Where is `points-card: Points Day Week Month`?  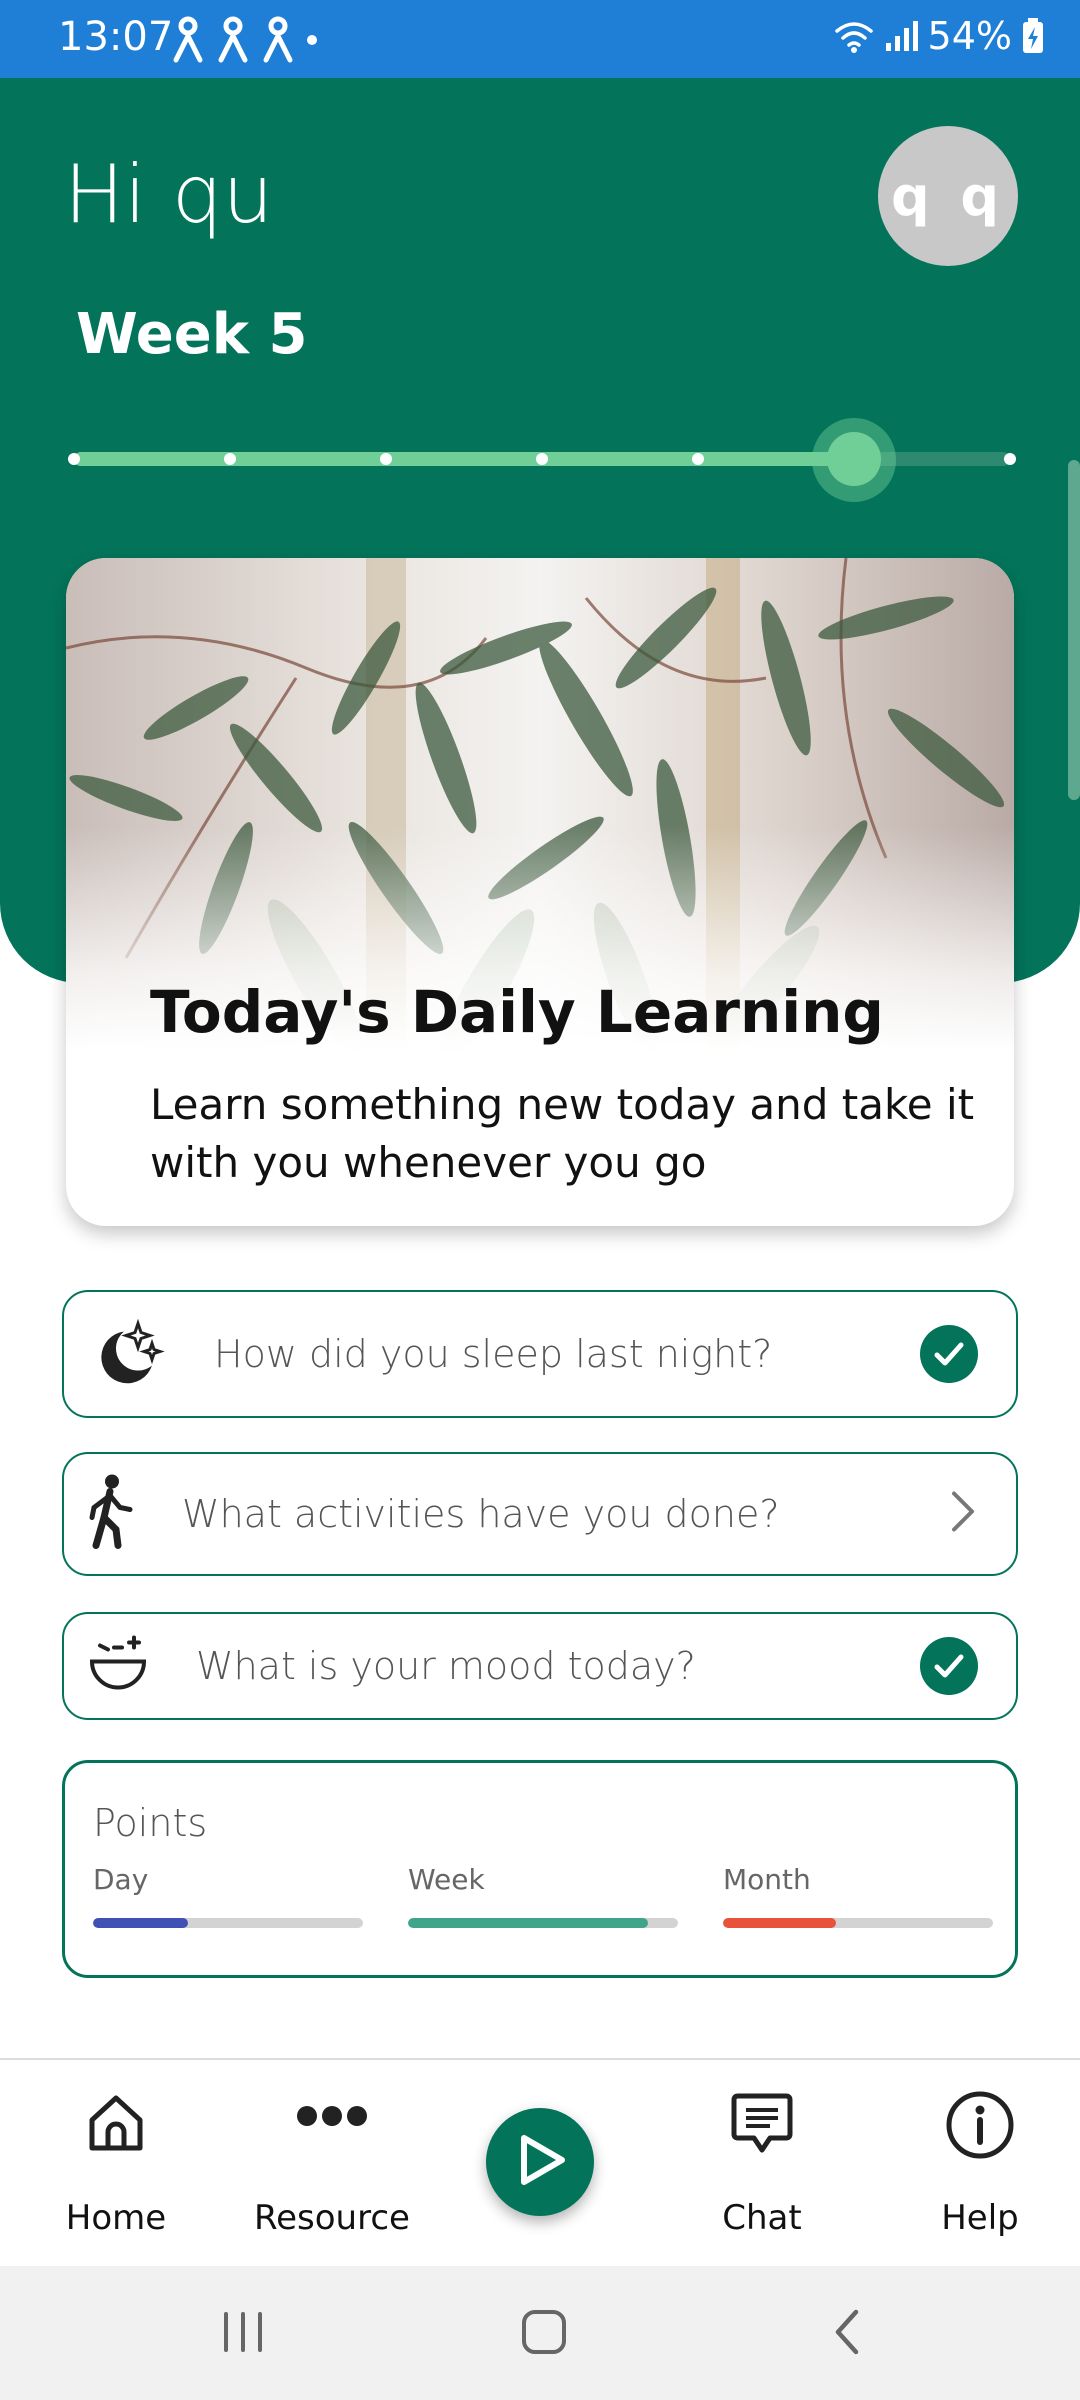
points-card: Points Day Week Month is located at coordinates (540, 1869).